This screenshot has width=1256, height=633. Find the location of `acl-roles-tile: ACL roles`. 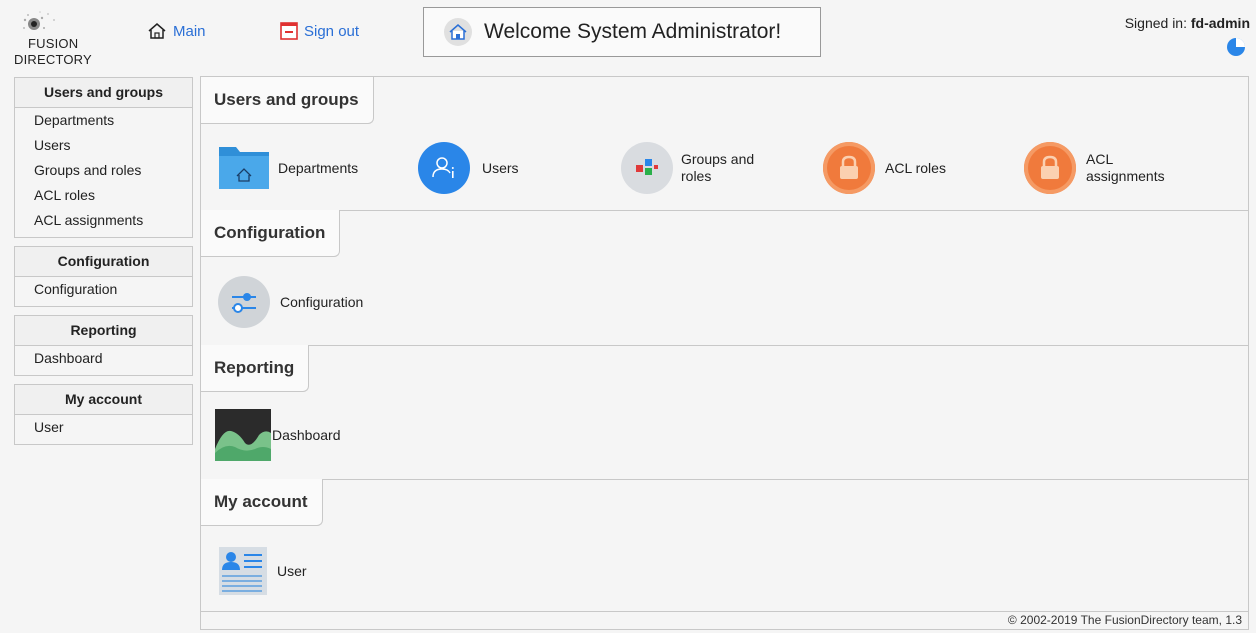

acl-roles-tile: ACL roles is located at coordinates (884, 168).